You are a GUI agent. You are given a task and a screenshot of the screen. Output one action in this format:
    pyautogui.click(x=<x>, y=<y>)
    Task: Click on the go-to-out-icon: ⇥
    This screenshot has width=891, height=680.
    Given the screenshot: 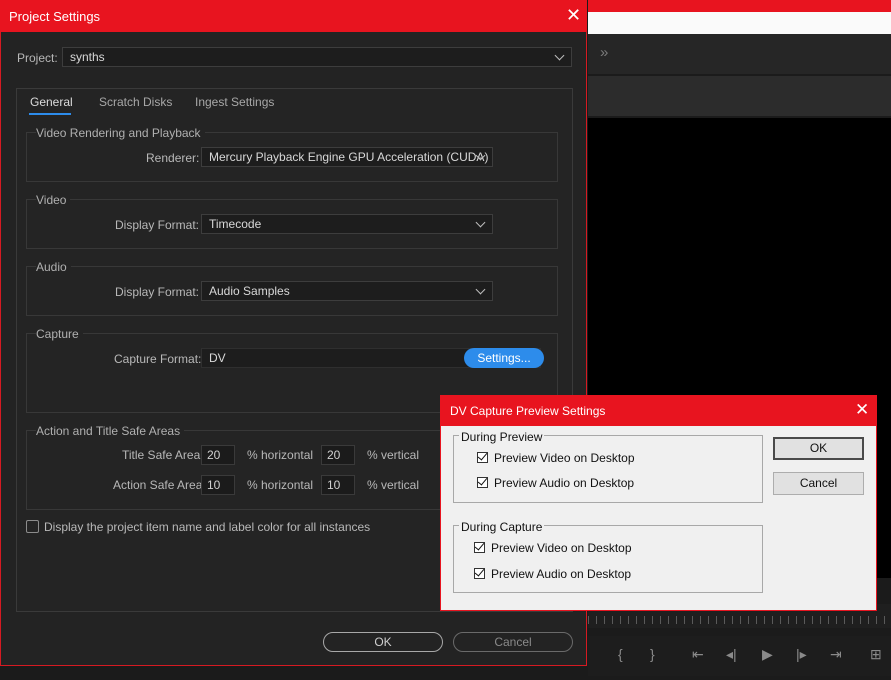 What is the action you would take?
    pyautogui.click(x=836, y=654)
    